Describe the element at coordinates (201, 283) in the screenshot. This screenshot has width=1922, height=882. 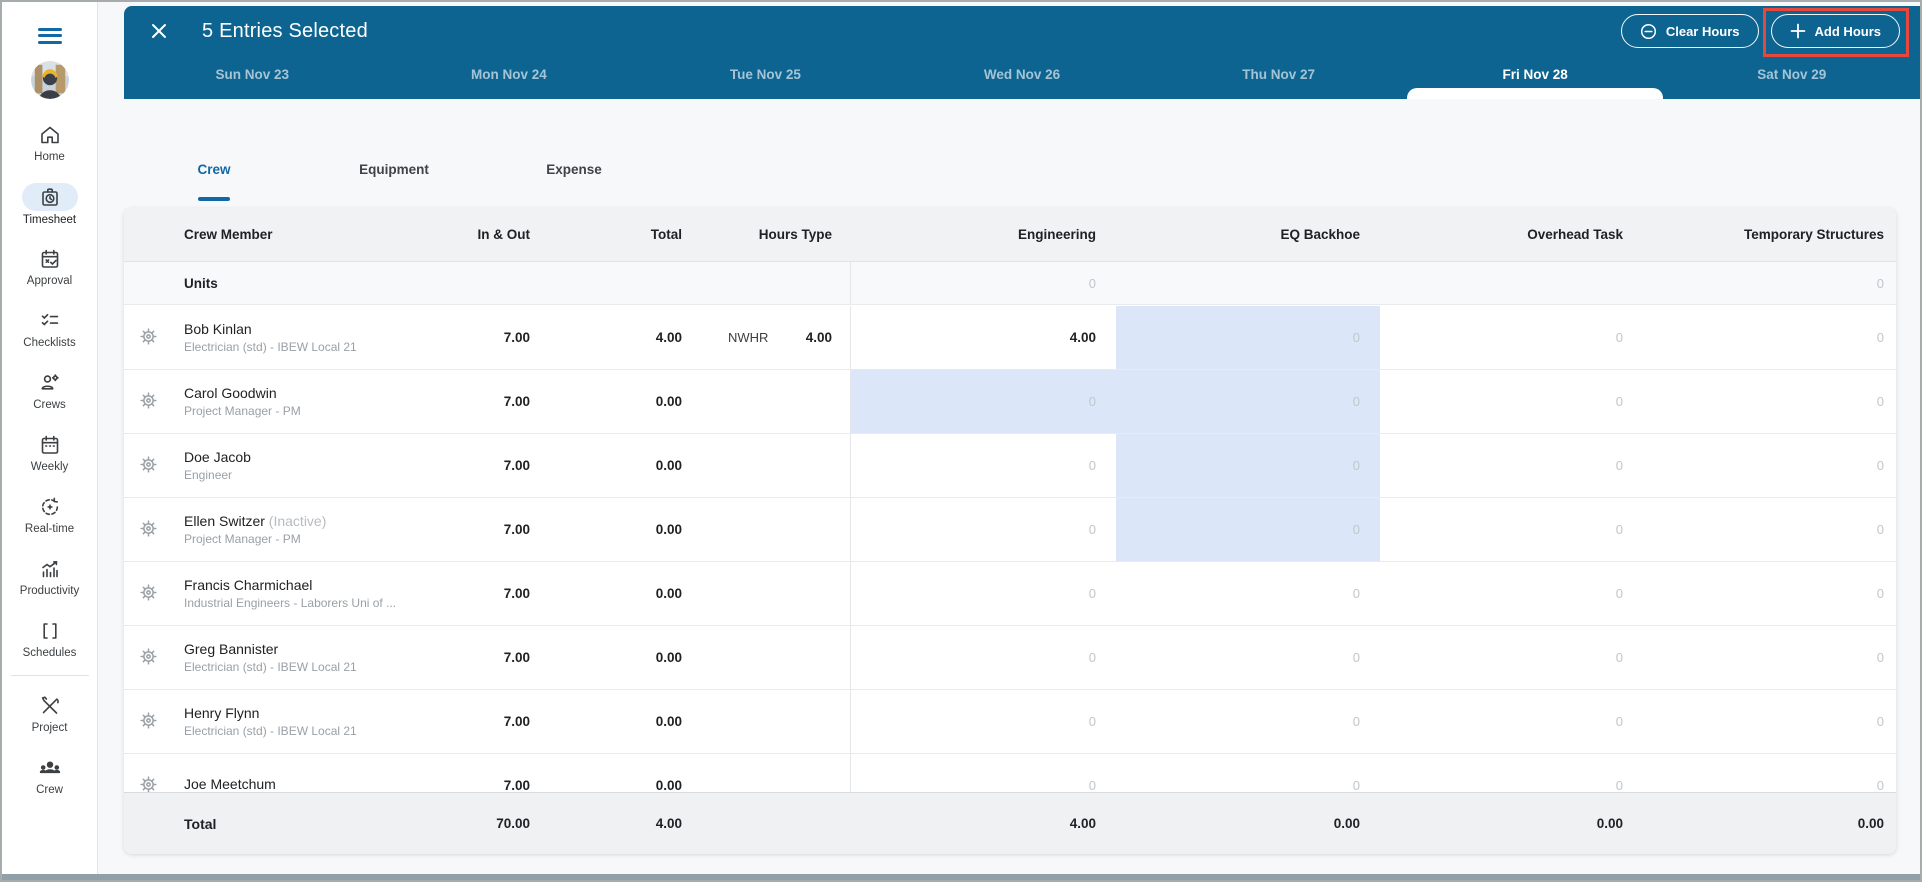
I see `units-label: Units` at that location.